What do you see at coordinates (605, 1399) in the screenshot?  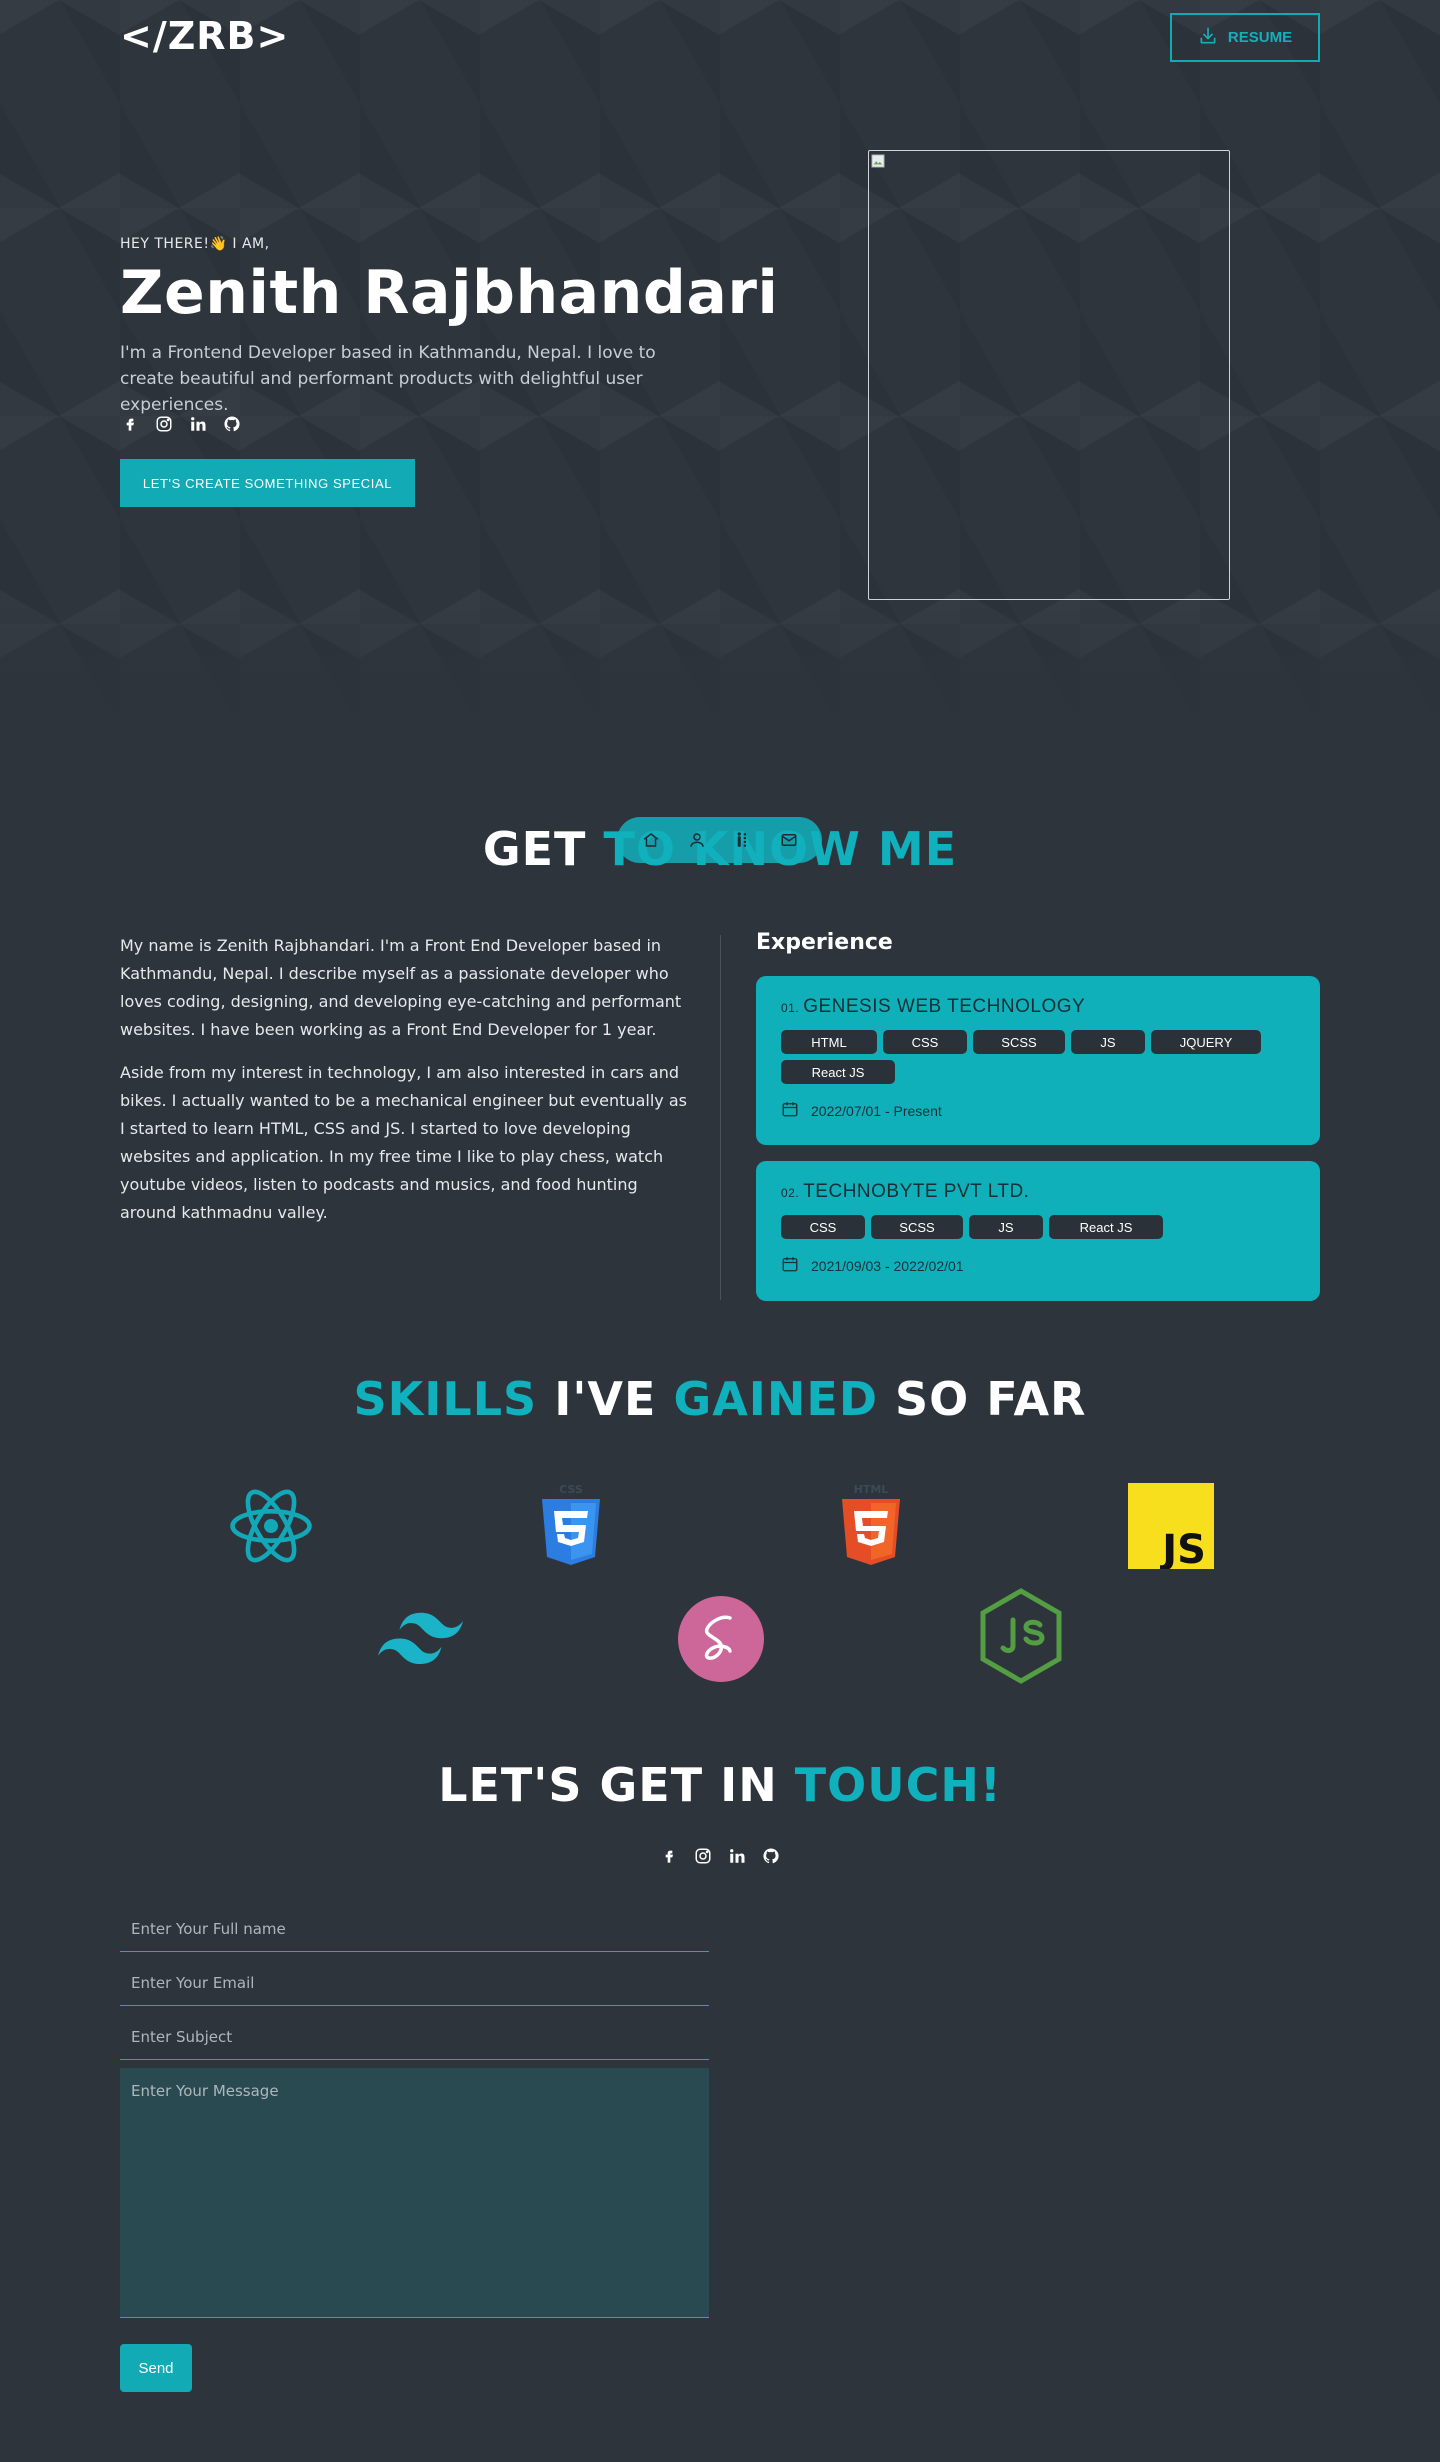 I see `skills-title-b: I'VE` at bounding box center [605, 1399].